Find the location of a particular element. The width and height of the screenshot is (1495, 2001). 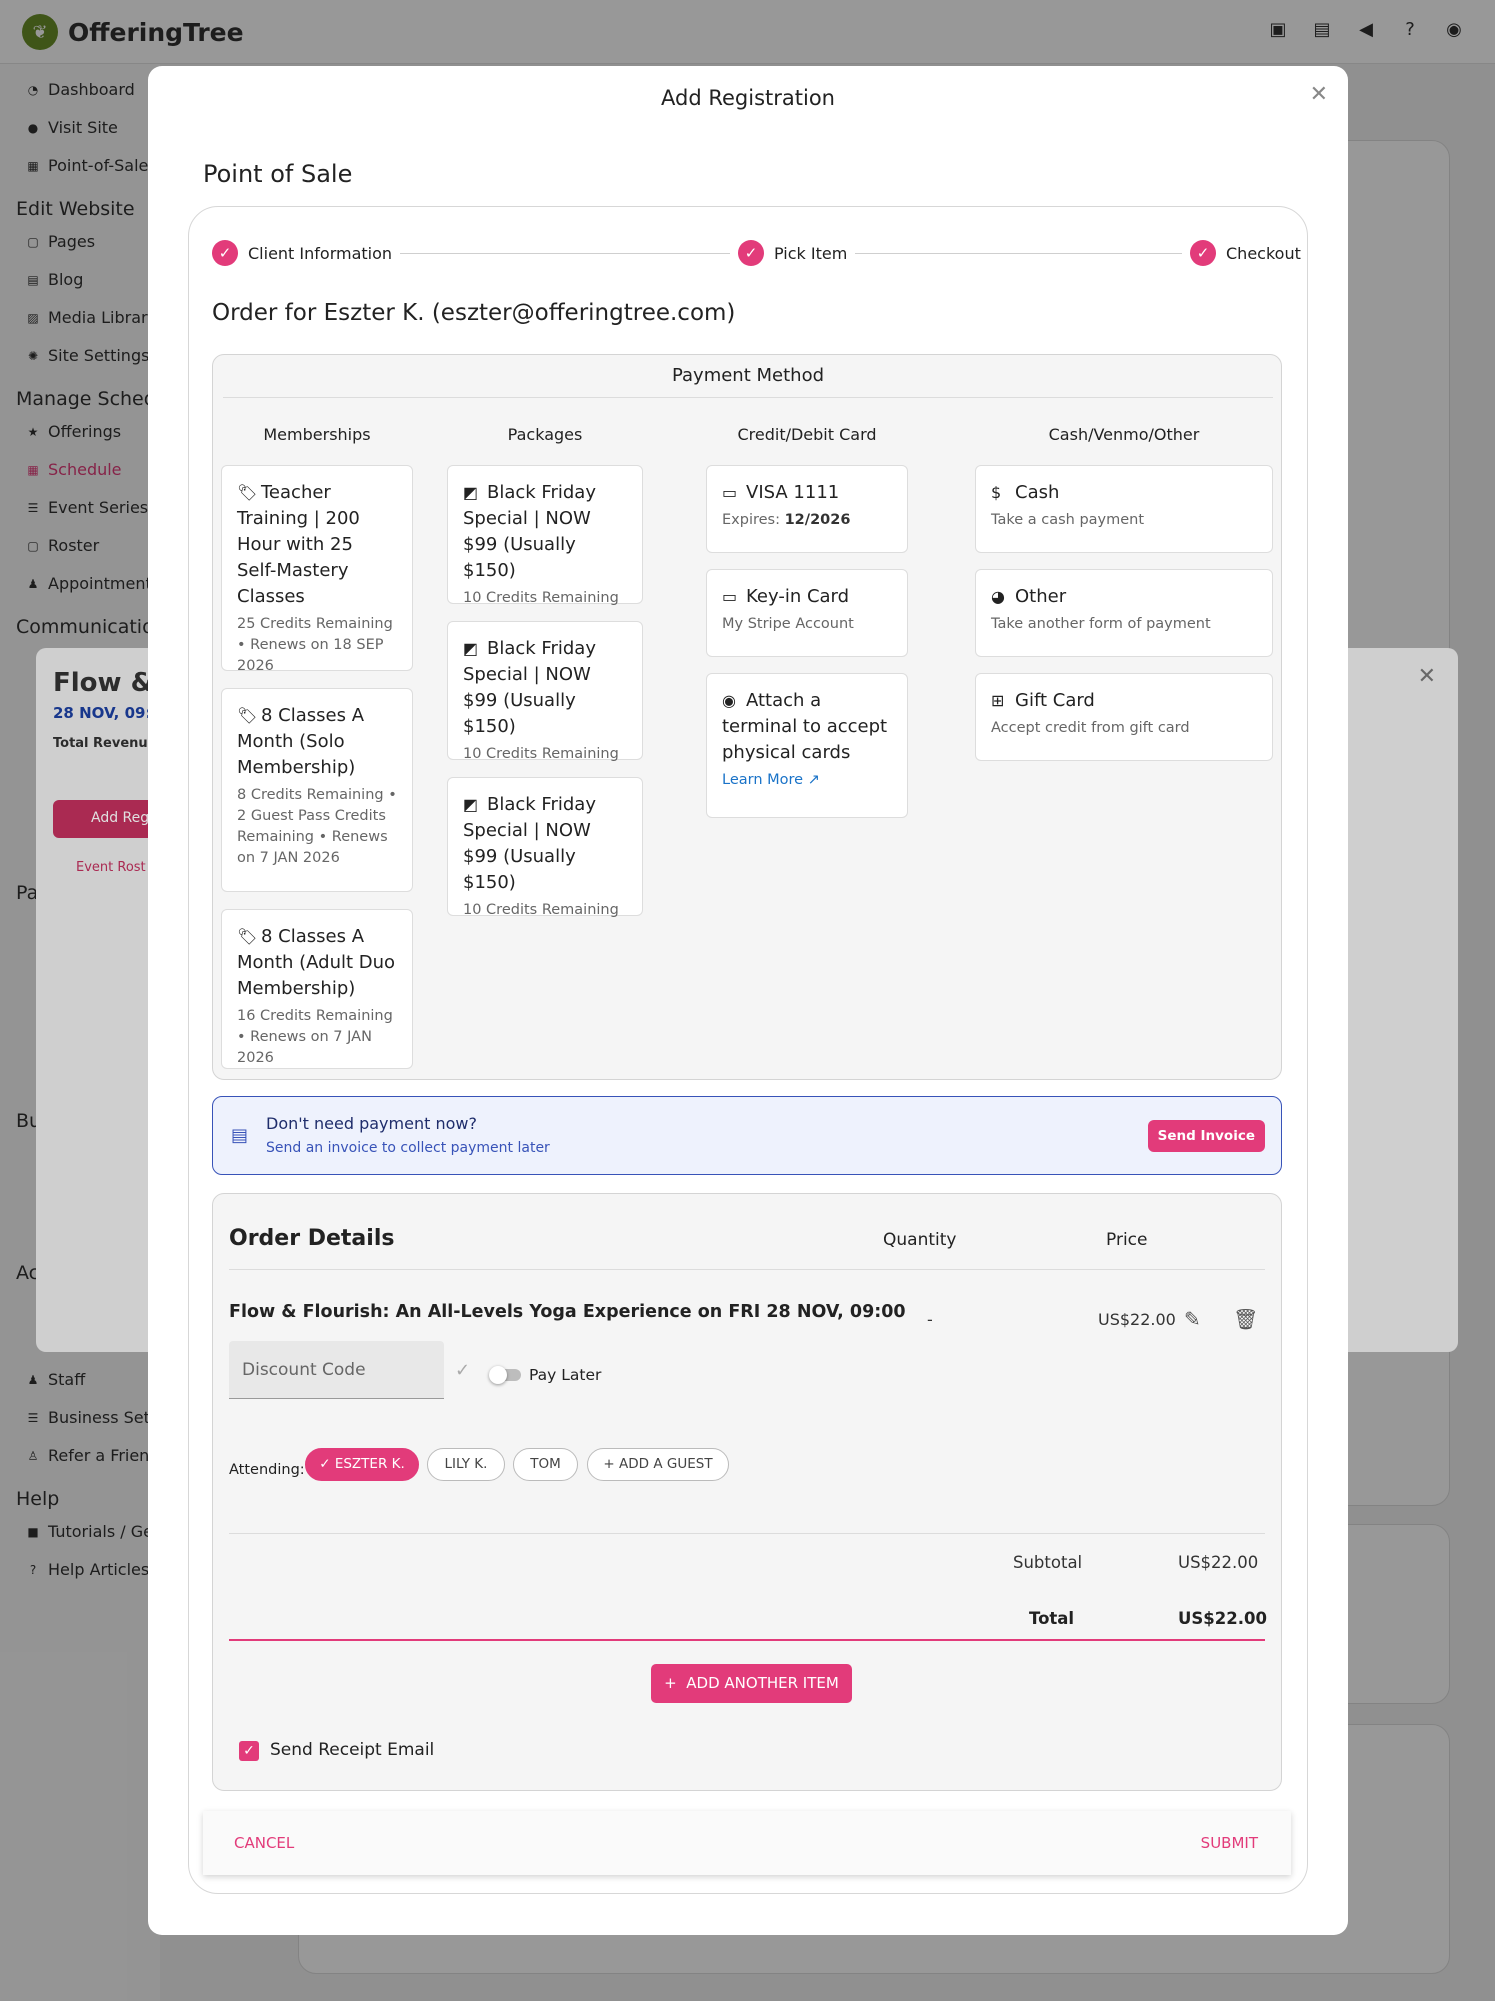

pay-later-toggle is located at coordinates (505, 1375).